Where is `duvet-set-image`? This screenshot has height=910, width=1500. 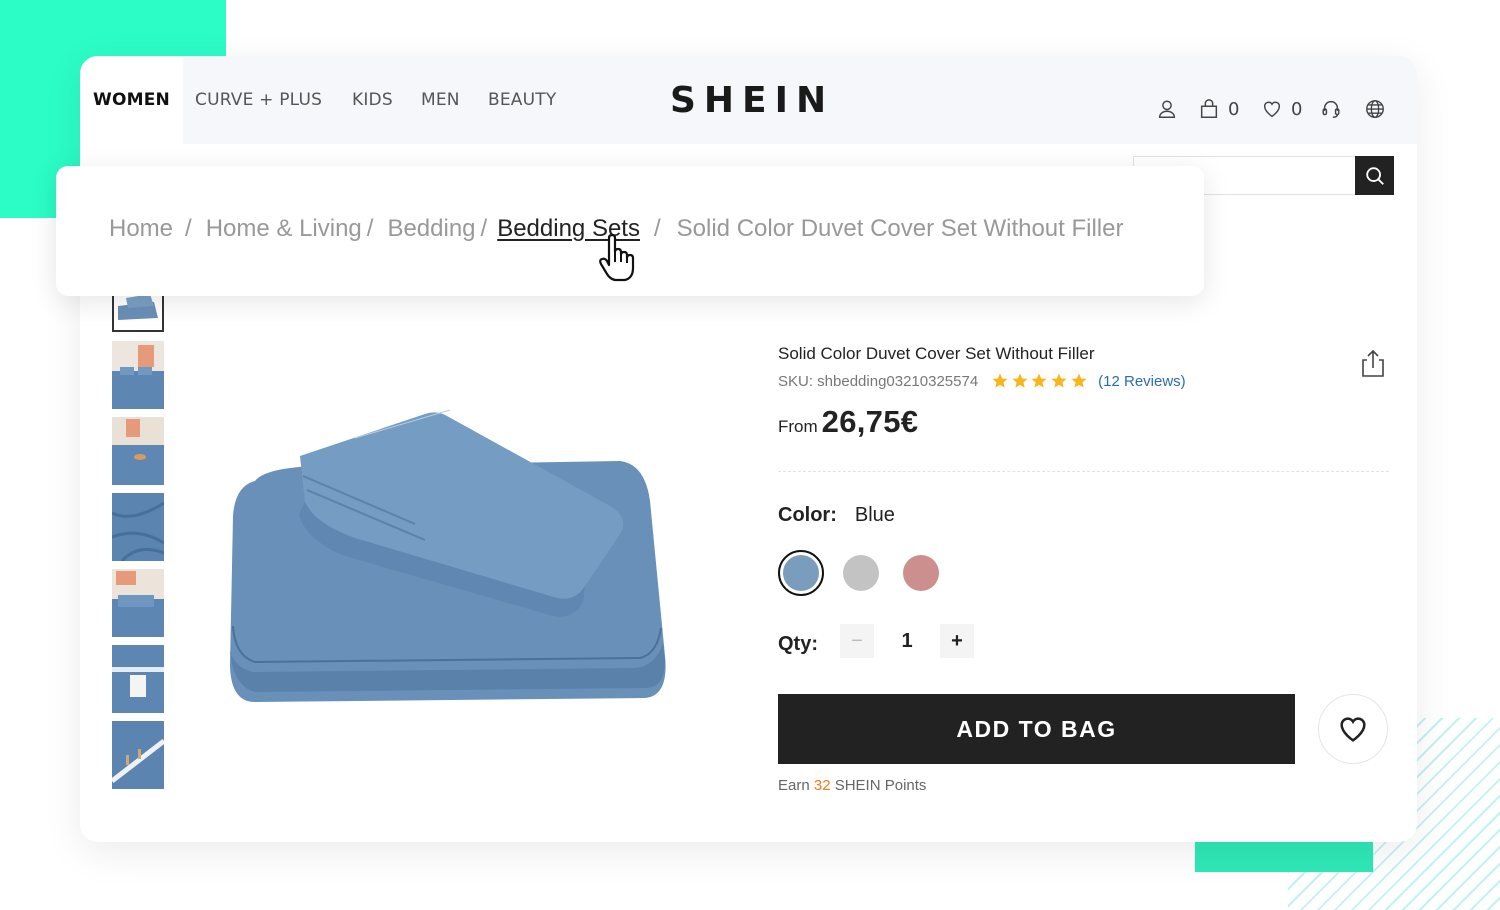 duvet-set-image is located at coordinates (448, 555).